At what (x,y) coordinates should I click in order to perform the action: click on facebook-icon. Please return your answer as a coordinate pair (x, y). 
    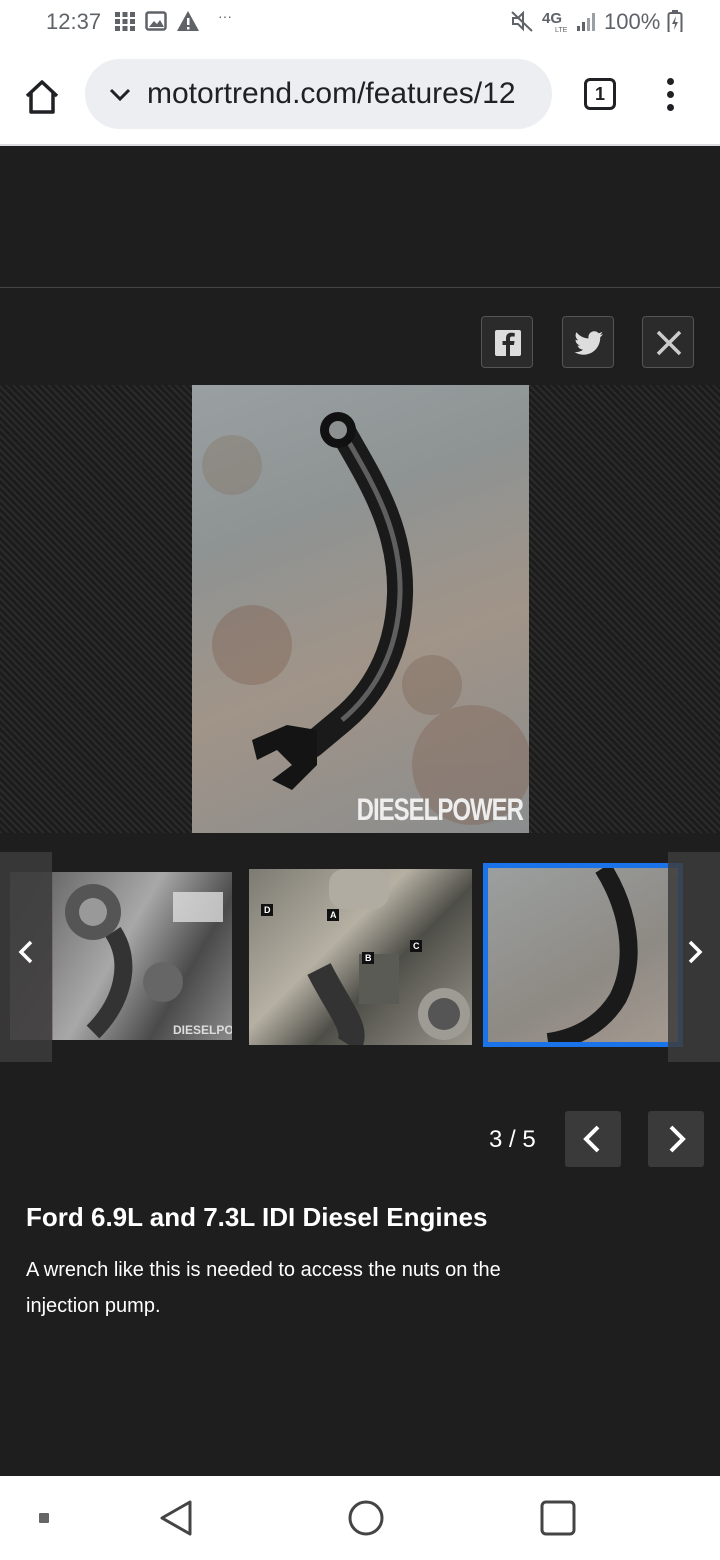
    Looking at the image, I should click on (508, 343).